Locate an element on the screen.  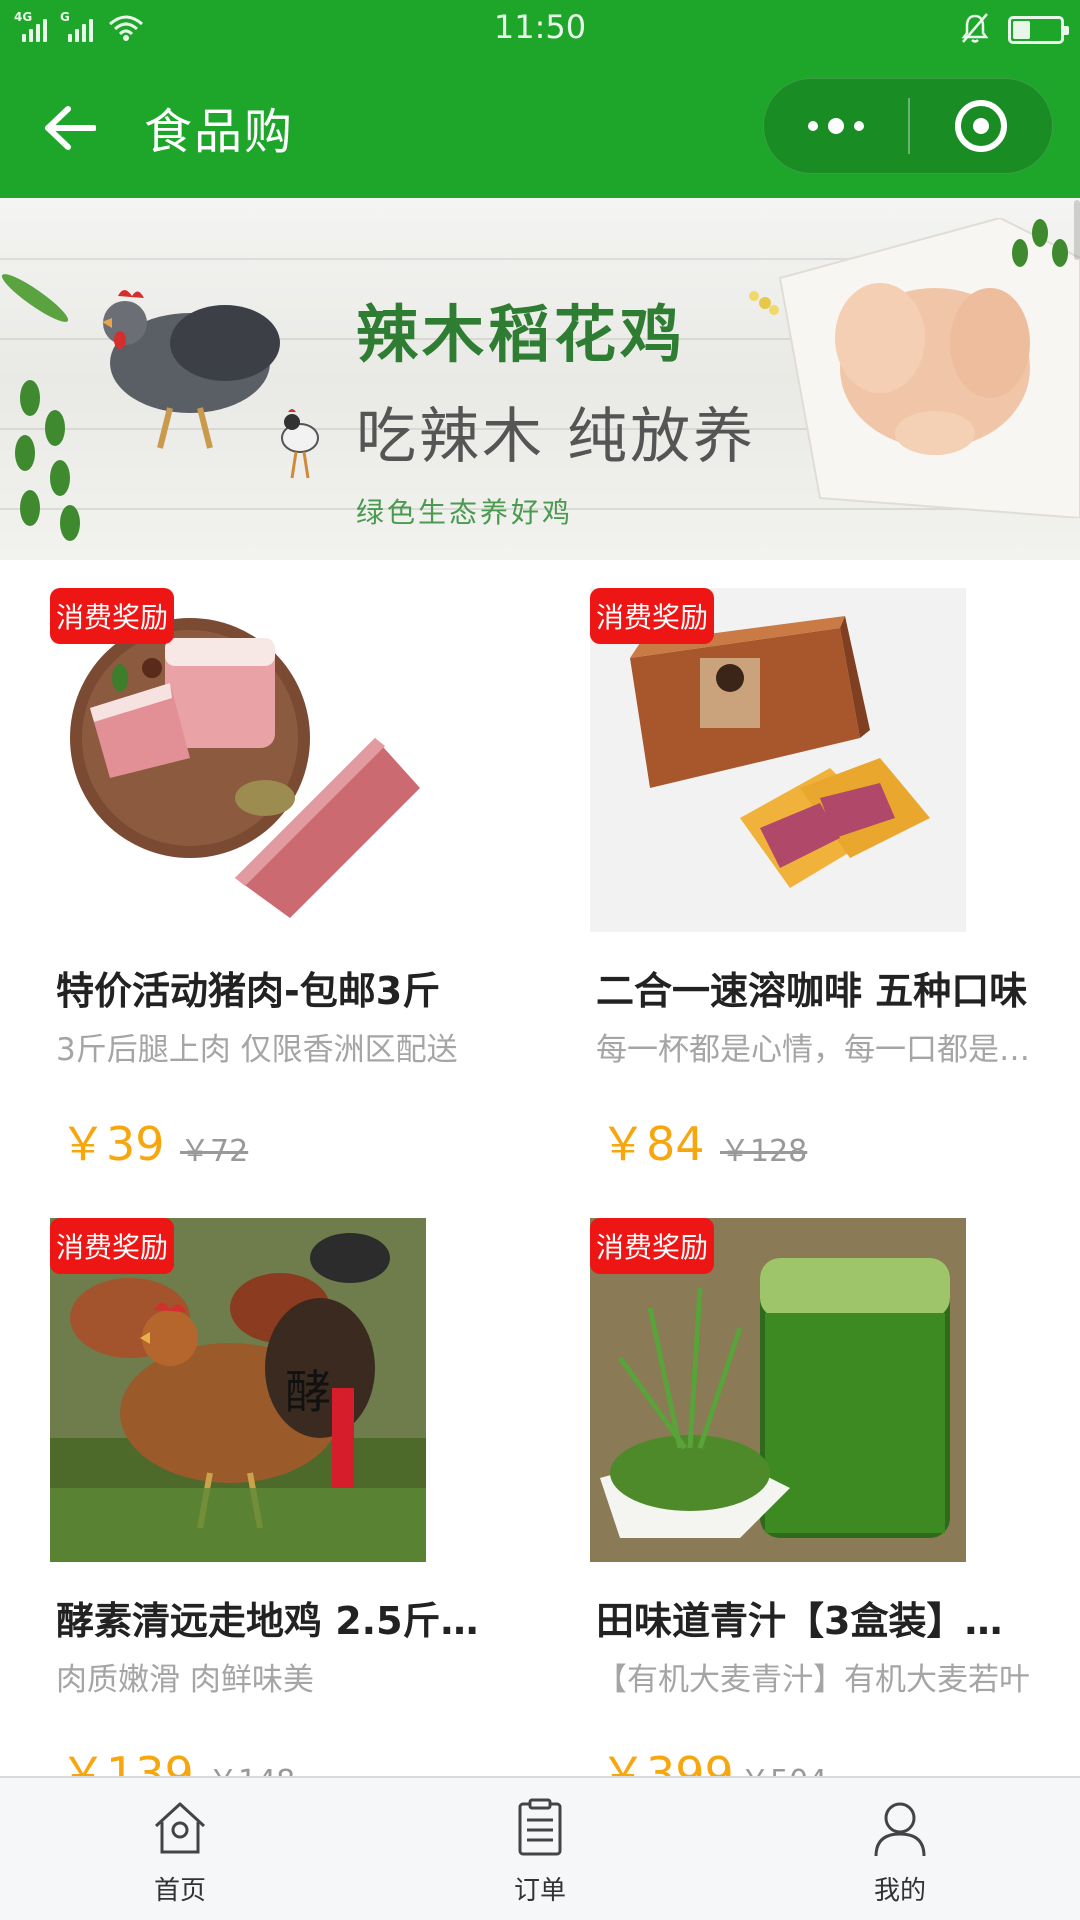
back-arrow-icon is located at coordinates (70, 128).